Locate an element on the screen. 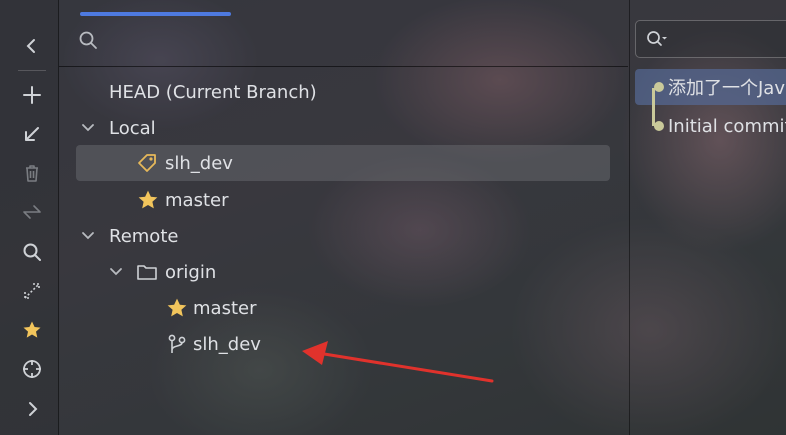 Image resolution: width=786 pixels, height=435 pixels. checkout-arrow-icon is located at coordinates (32, 134).